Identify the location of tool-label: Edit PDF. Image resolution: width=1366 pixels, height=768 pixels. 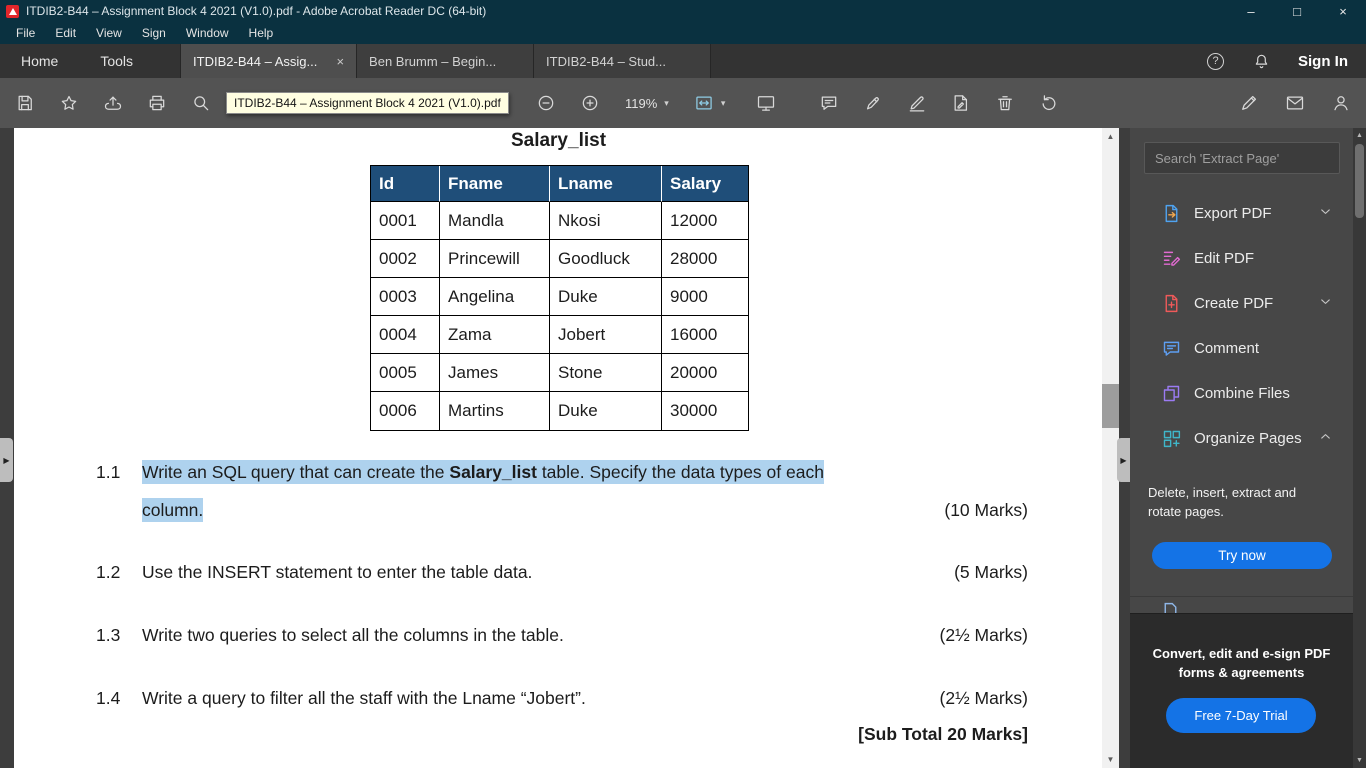
(1224, 258).